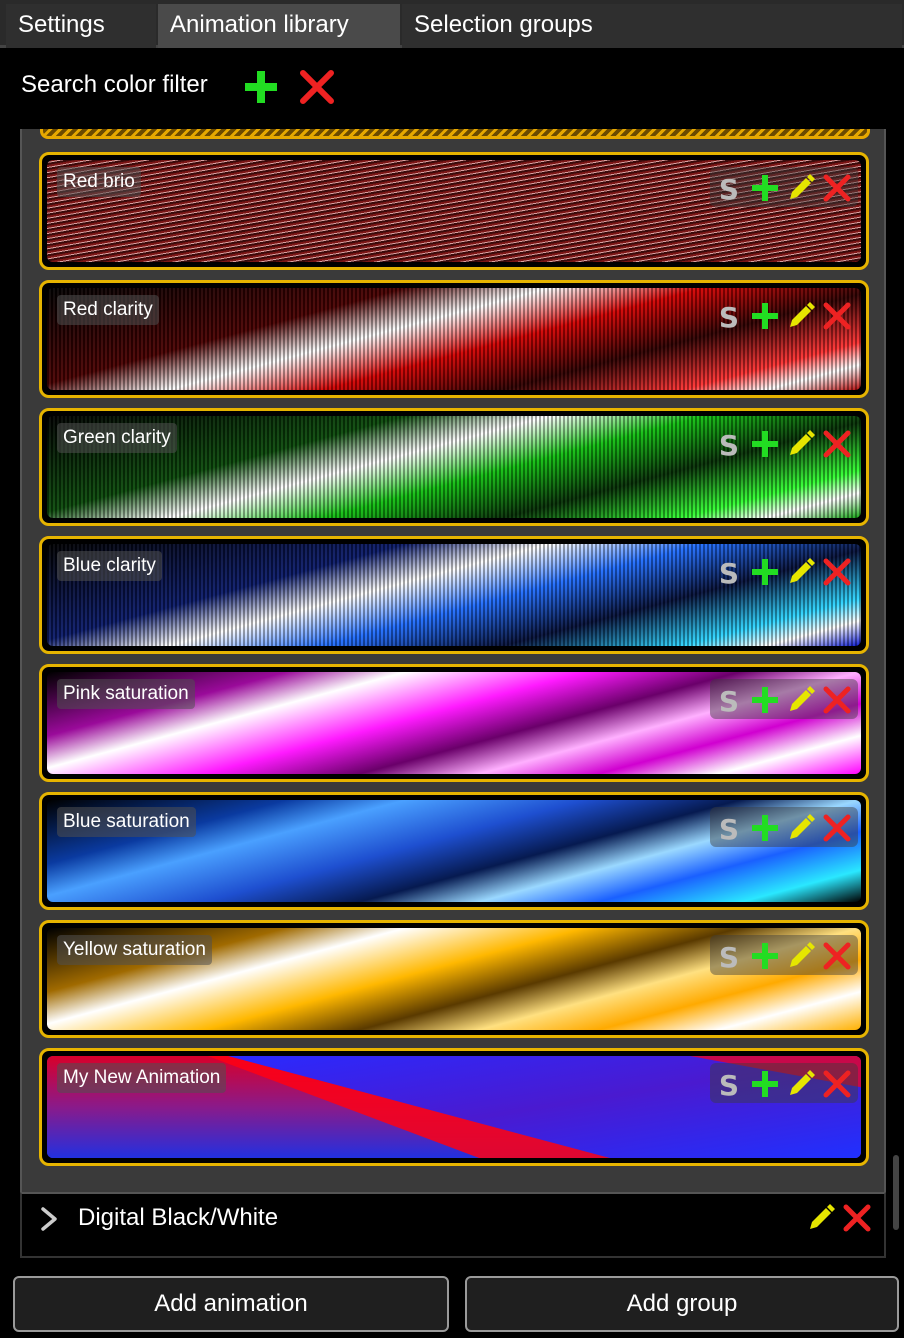 This screenshot has height=1338, width=904. I want to click on search-color-filter-label: Search color filter, so click(114, 84).